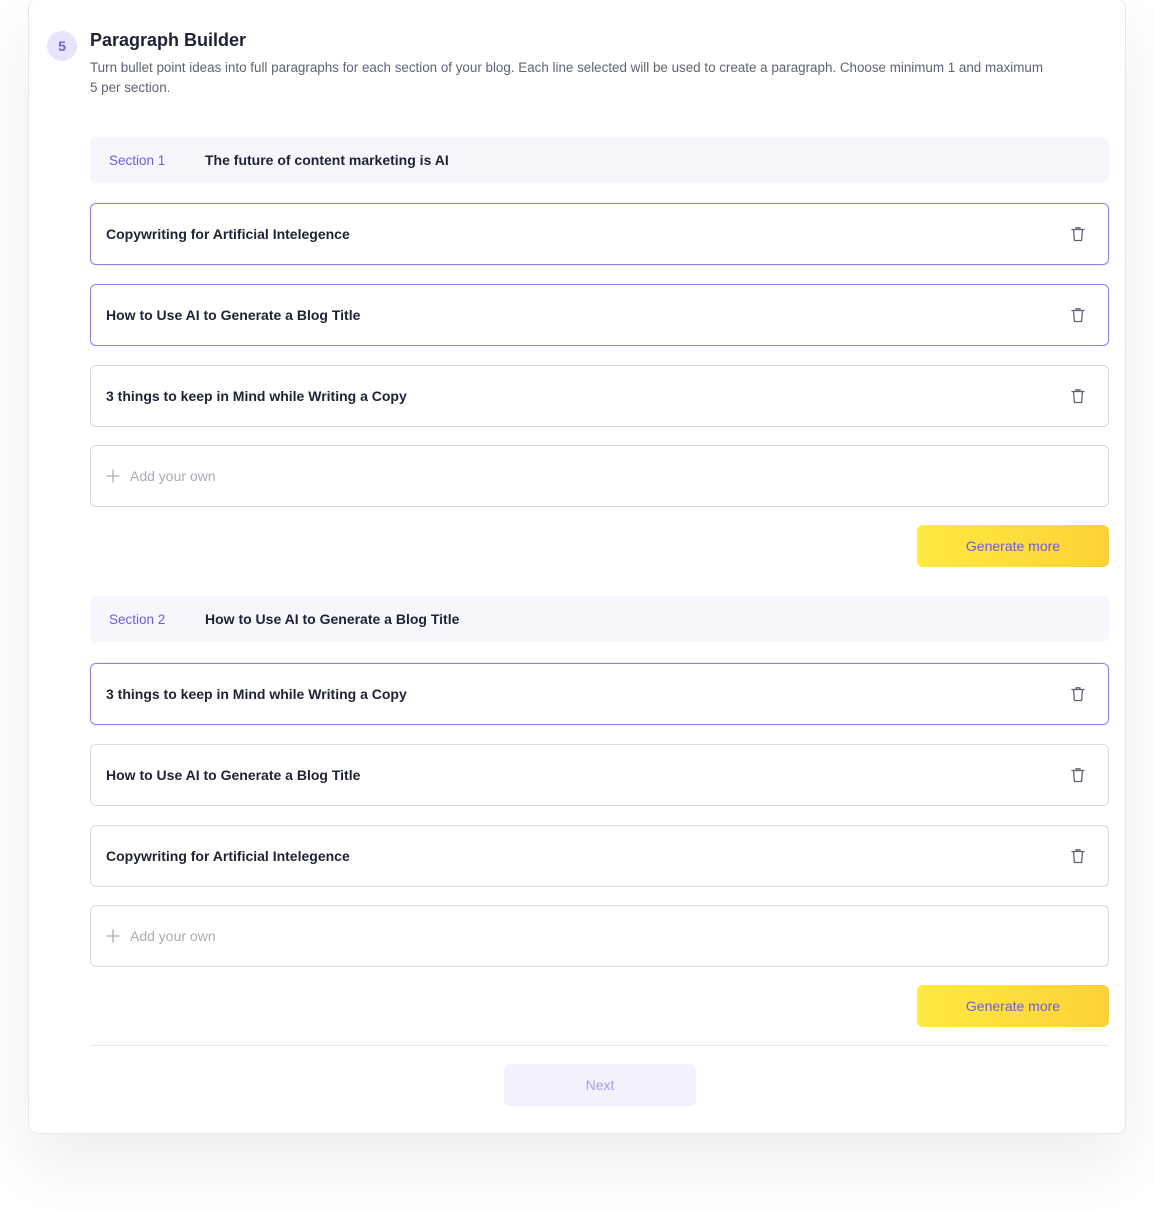 The width and height of the screenshot is (1154, 1210). Describe the element at coordinates (327, 160) in the screenshot. I see `section-title: The future of content marketing is AI` at that location.